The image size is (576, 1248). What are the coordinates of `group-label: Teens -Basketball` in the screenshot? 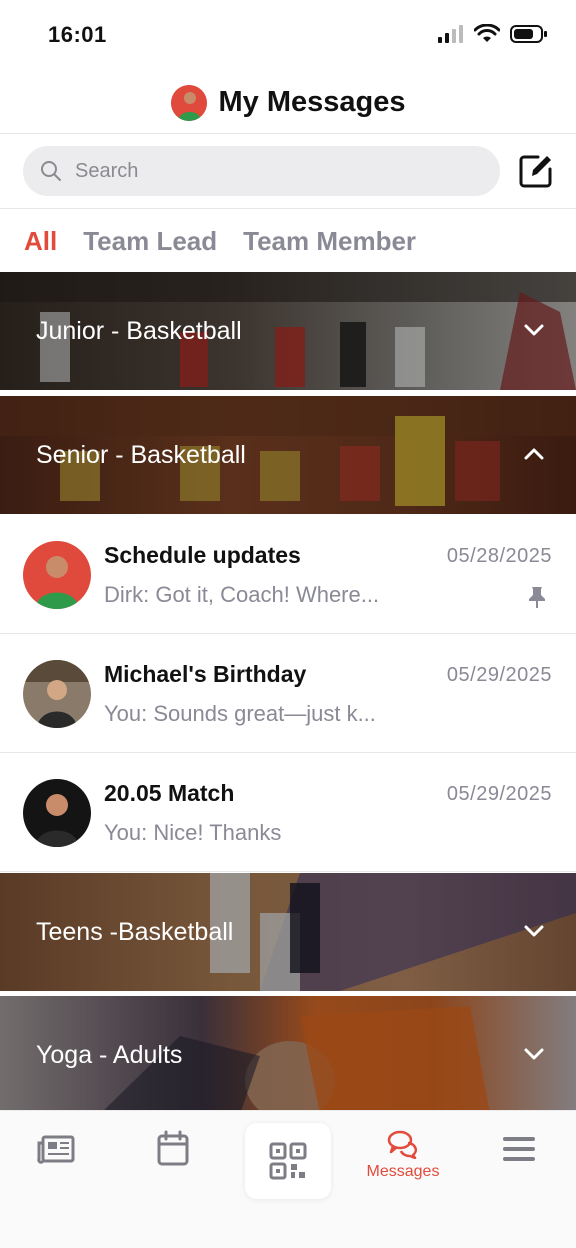 It's located at (135, 931).